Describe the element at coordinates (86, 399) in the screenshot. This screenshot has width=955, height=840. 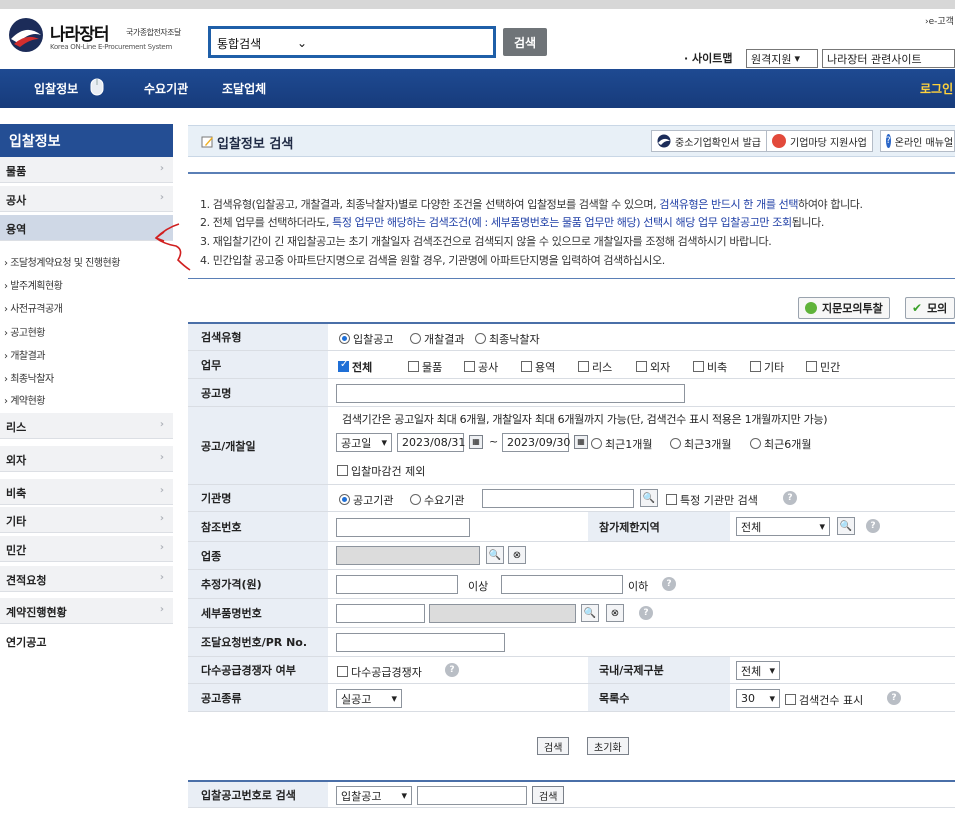
I see `sidebar-sub-contract-status: › 계약현황` at that location.